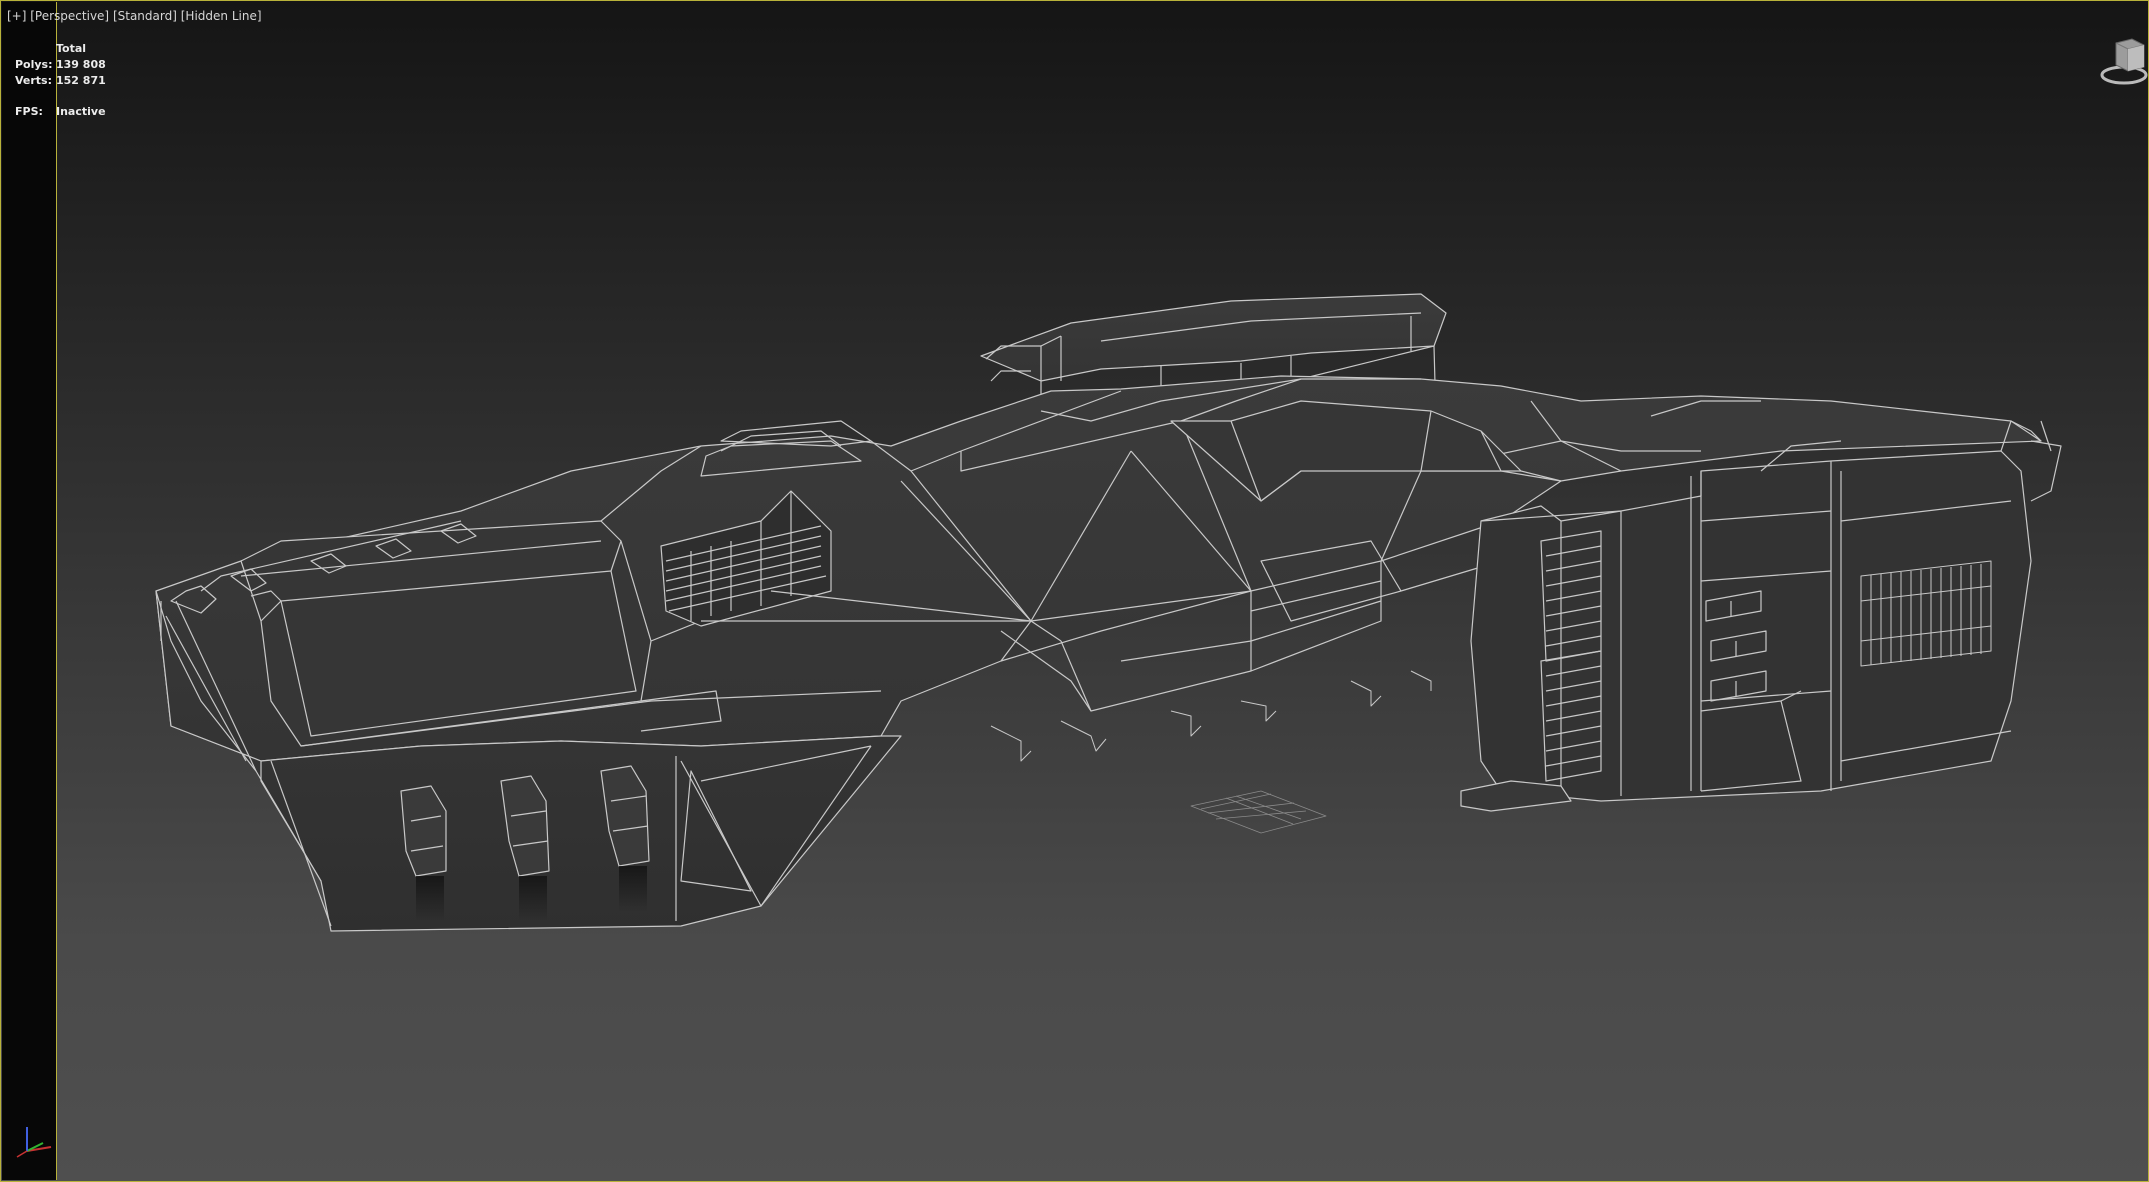 The height and width of the screenshot is (1182, 2149). I want to click on viewport-style-menu: [Hidden Line], so click(221, 16).